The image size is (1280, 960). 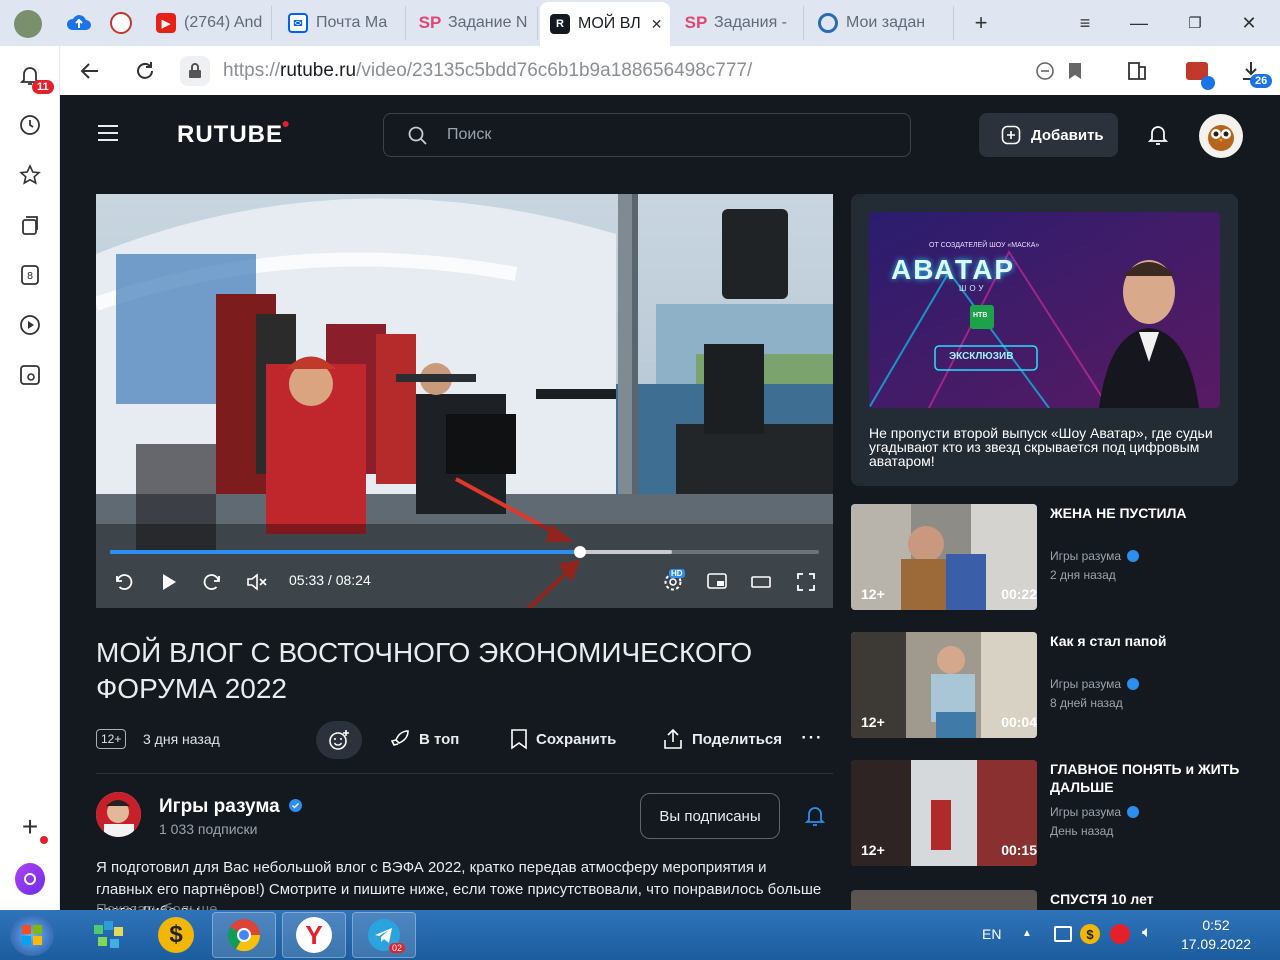 What do you see at coordinates (1216, 944) in the screenshot?
I see `clock-date: 17.09.2022` at bounding box center [1216, 944].